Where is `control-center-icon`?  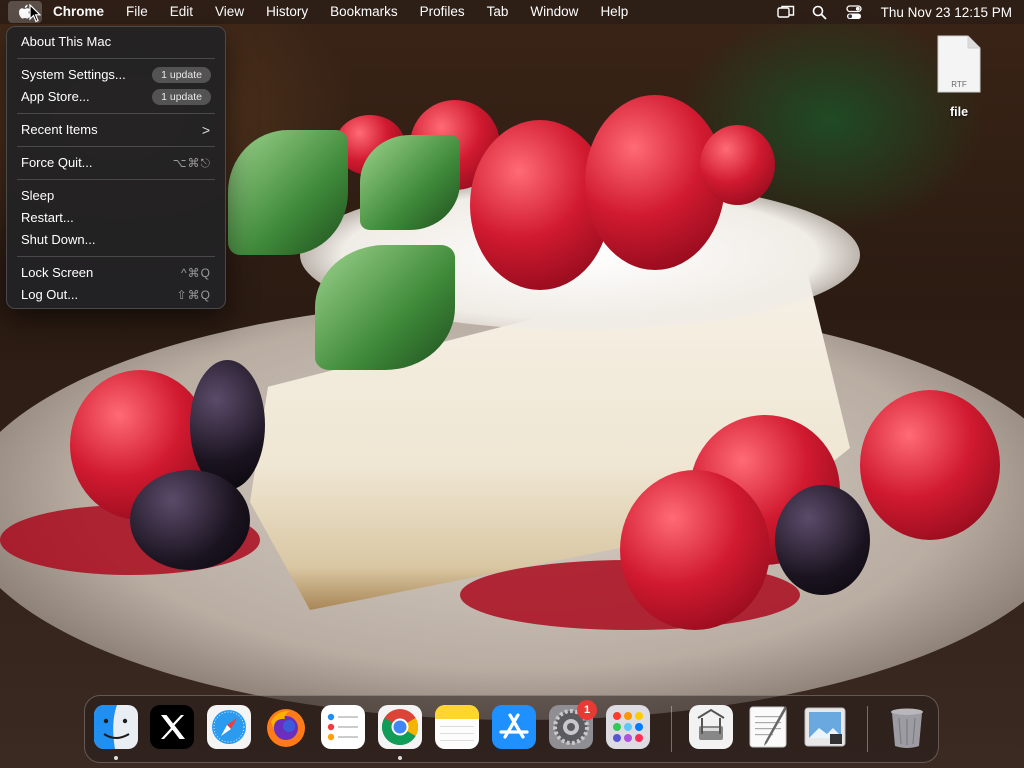 control-center-icon is located at coordinates (854, 12).